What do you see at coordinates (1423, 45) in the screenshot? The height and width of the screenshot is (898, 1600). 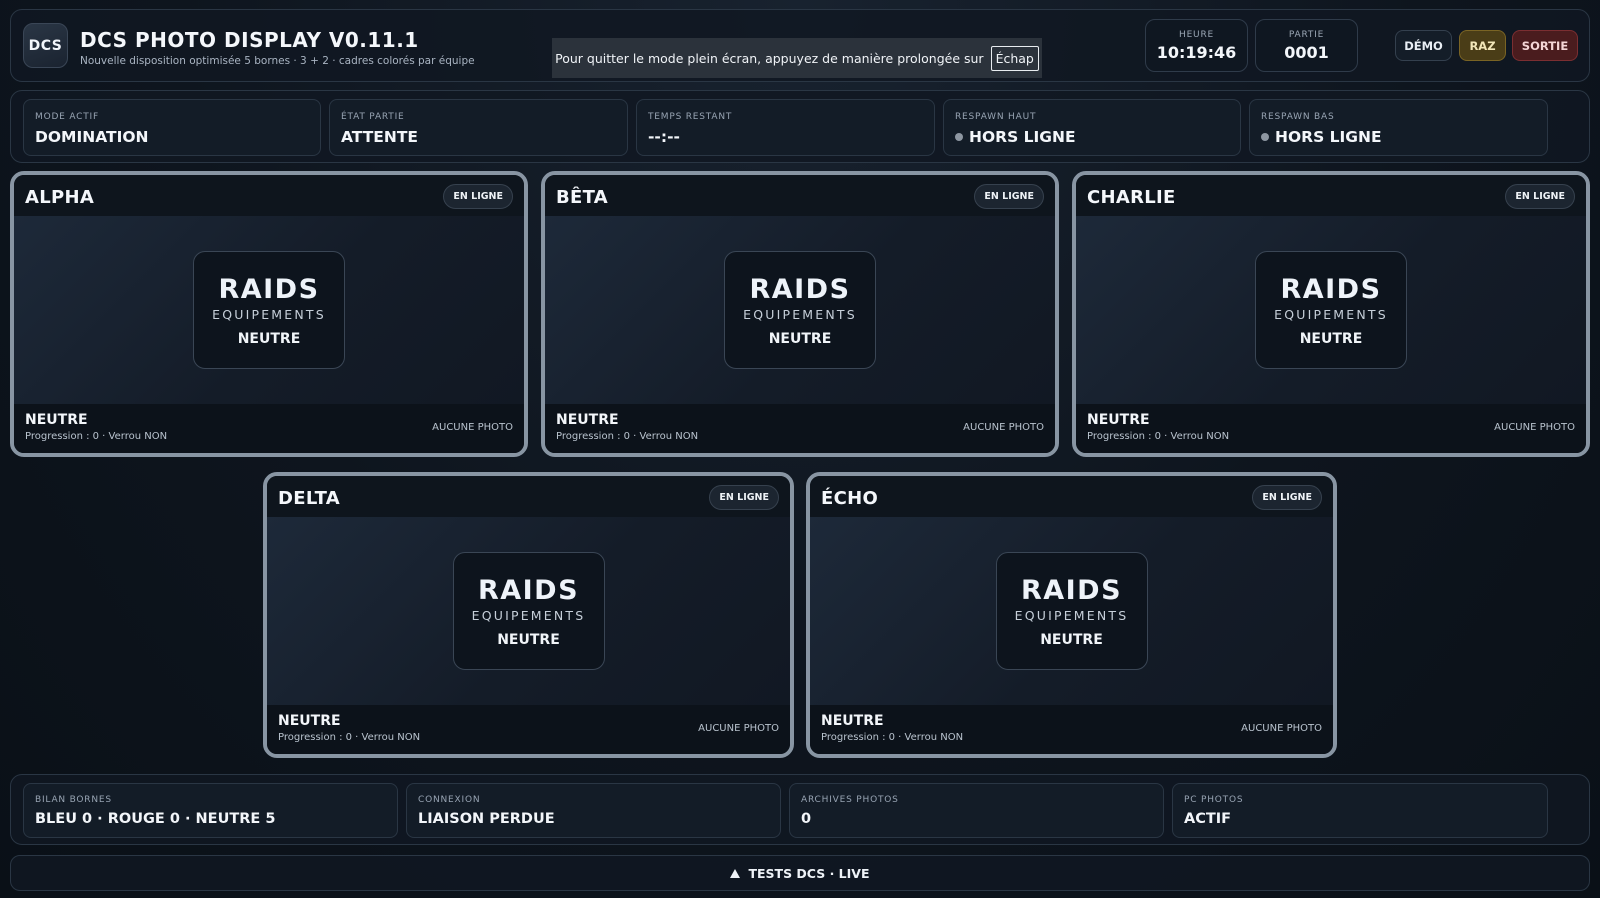 I see `demo-button: DÉMO` at bounding box center [1423, 45].